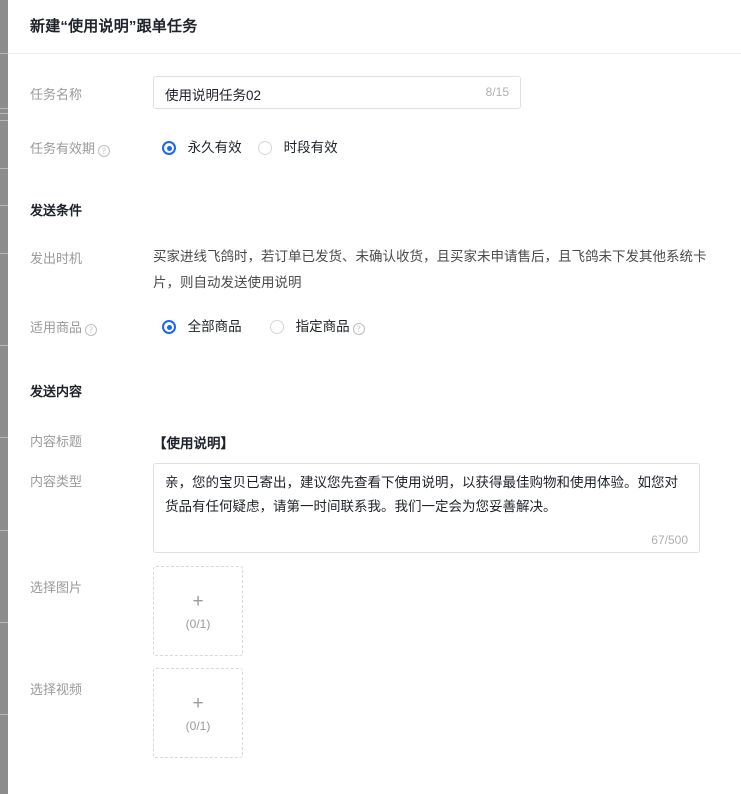 The width and height of the screenshot is (741, 794). I want to click on validity-label-text: 任务有效期, so click(63, 148).